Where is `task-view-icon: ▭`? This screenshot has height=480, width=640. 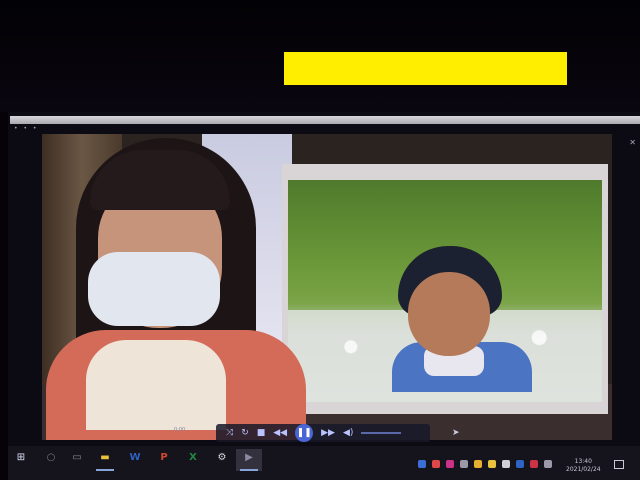 task-view-icon: ▭ is located at coordinates (77, 458).